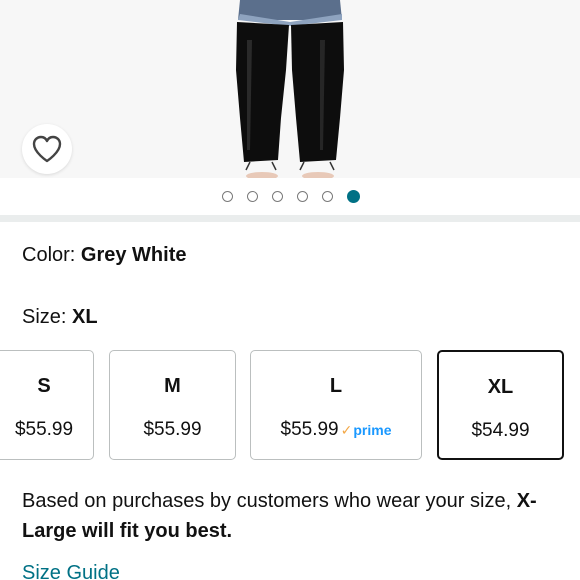 The image size is (580, 580). I want to click on wishlist-button, so click(47, 149).